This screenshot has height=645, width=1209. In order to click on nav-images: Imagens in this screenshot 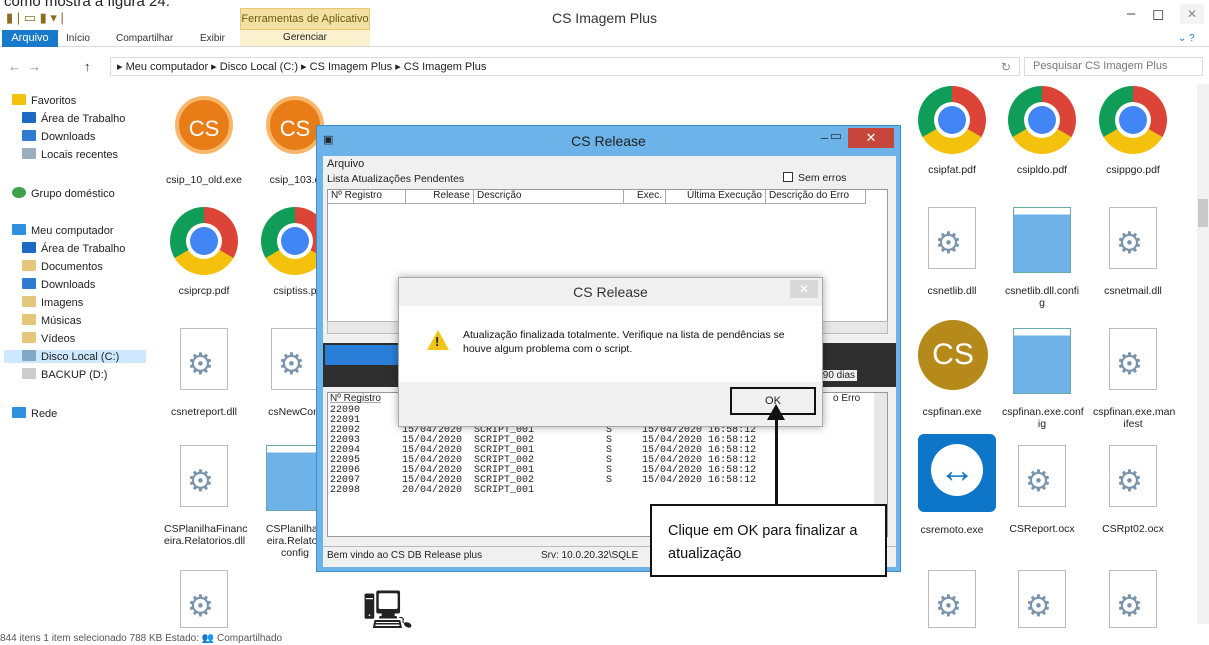, I will do `click(52, 302)`.